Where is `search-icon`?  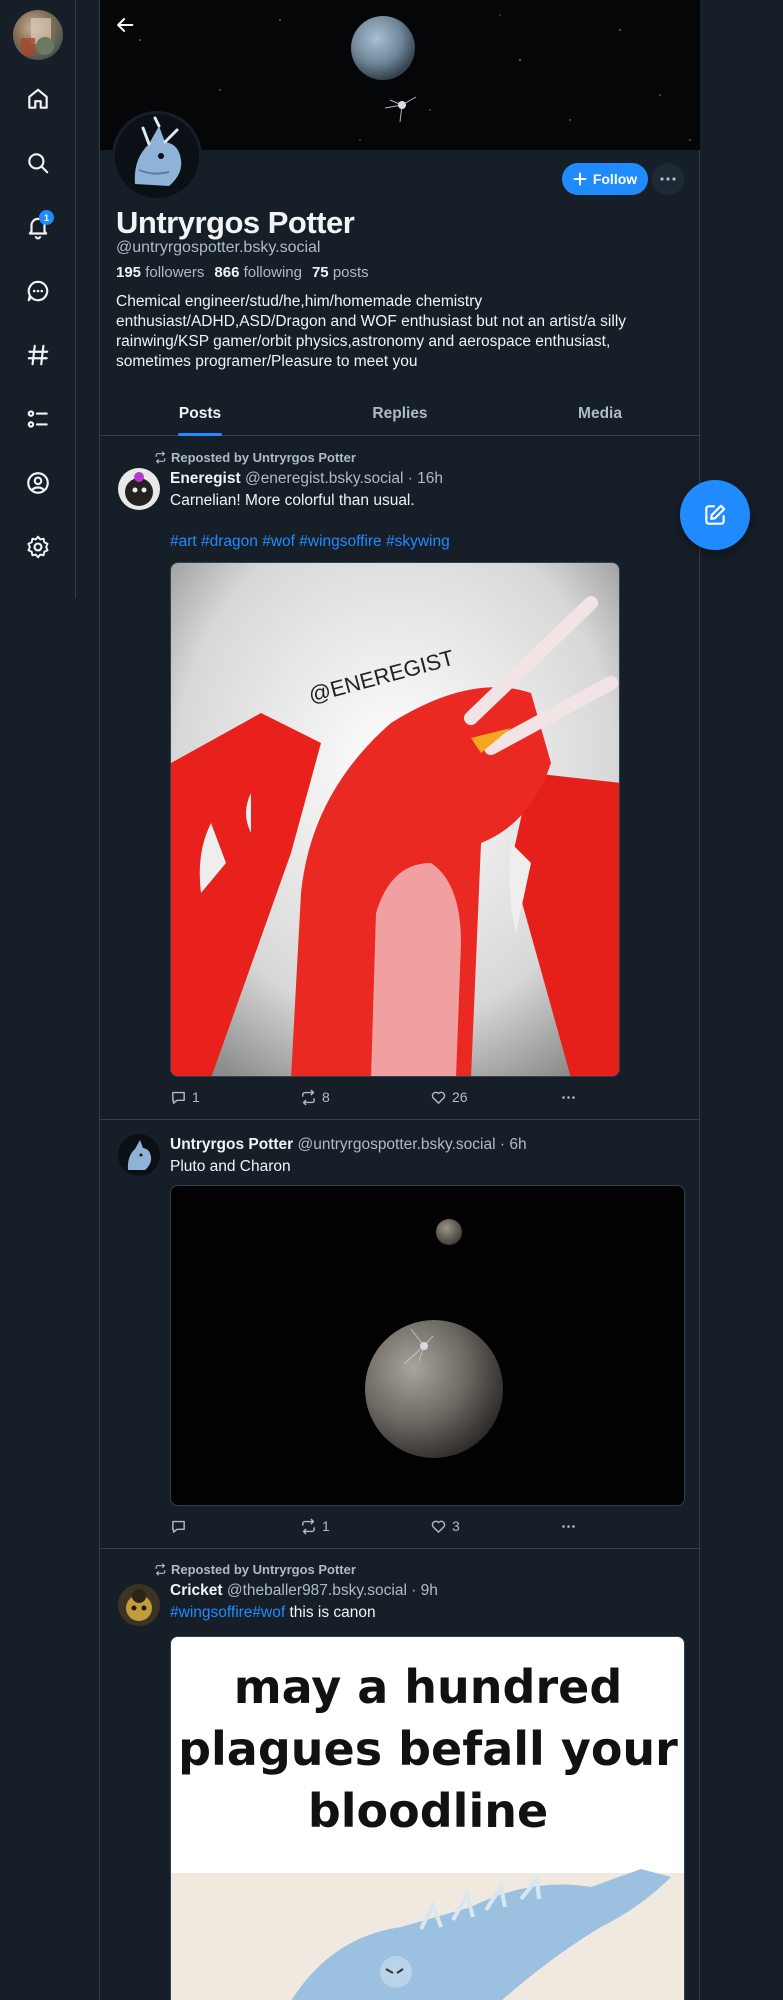
search-icon is located at coordinates (38, 163).